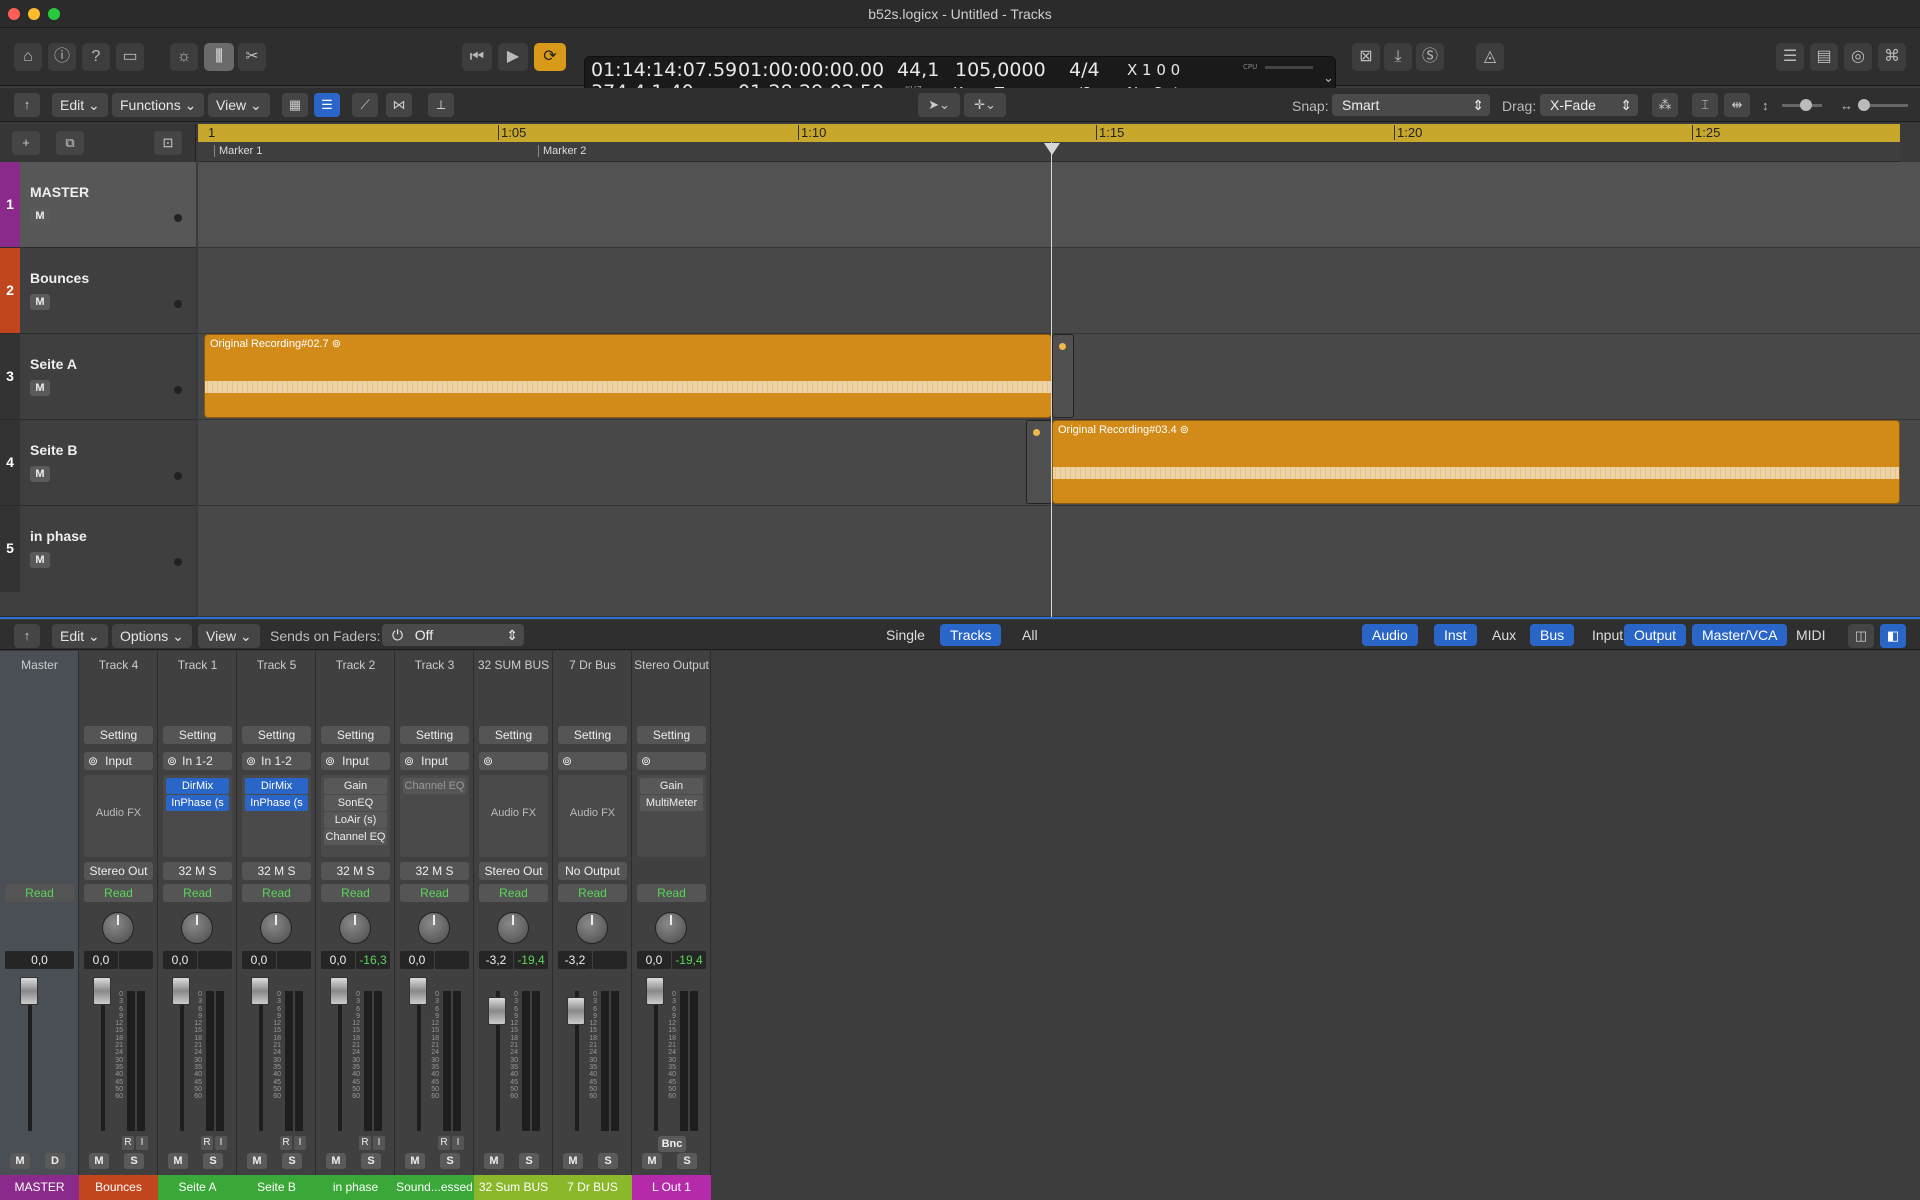  Describe the element at coordinates (1051, 379) in the screenshot. I see `playhead` at that location.